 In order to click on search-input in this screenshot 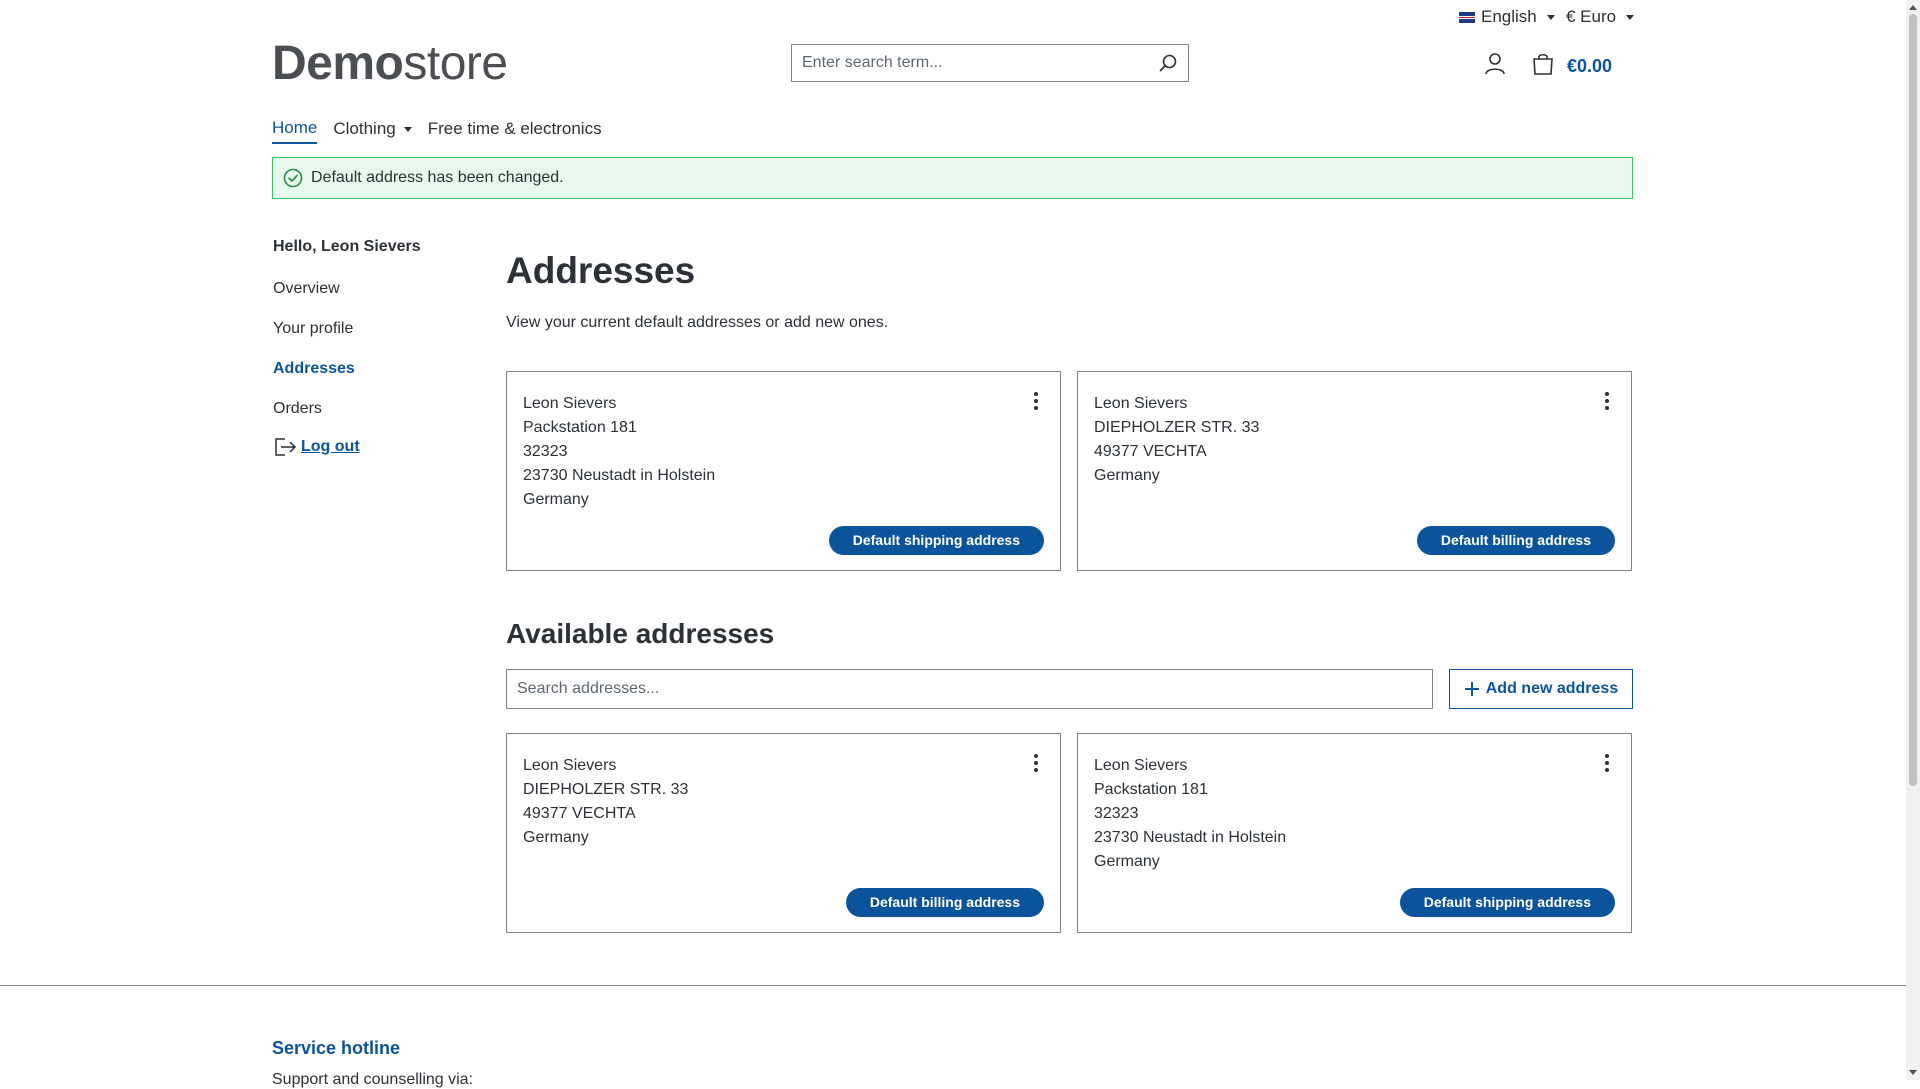, I will do `click(970, 63)`.